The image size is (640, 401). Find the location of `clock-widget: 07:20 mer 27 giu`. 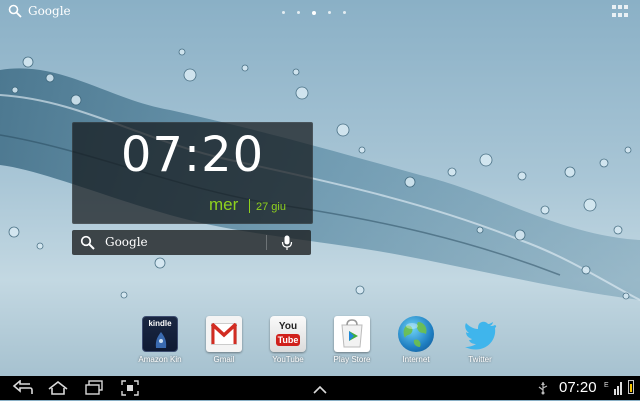

clock-widget: 07:20 mer 27 giu is located at coordinates (192, 173).